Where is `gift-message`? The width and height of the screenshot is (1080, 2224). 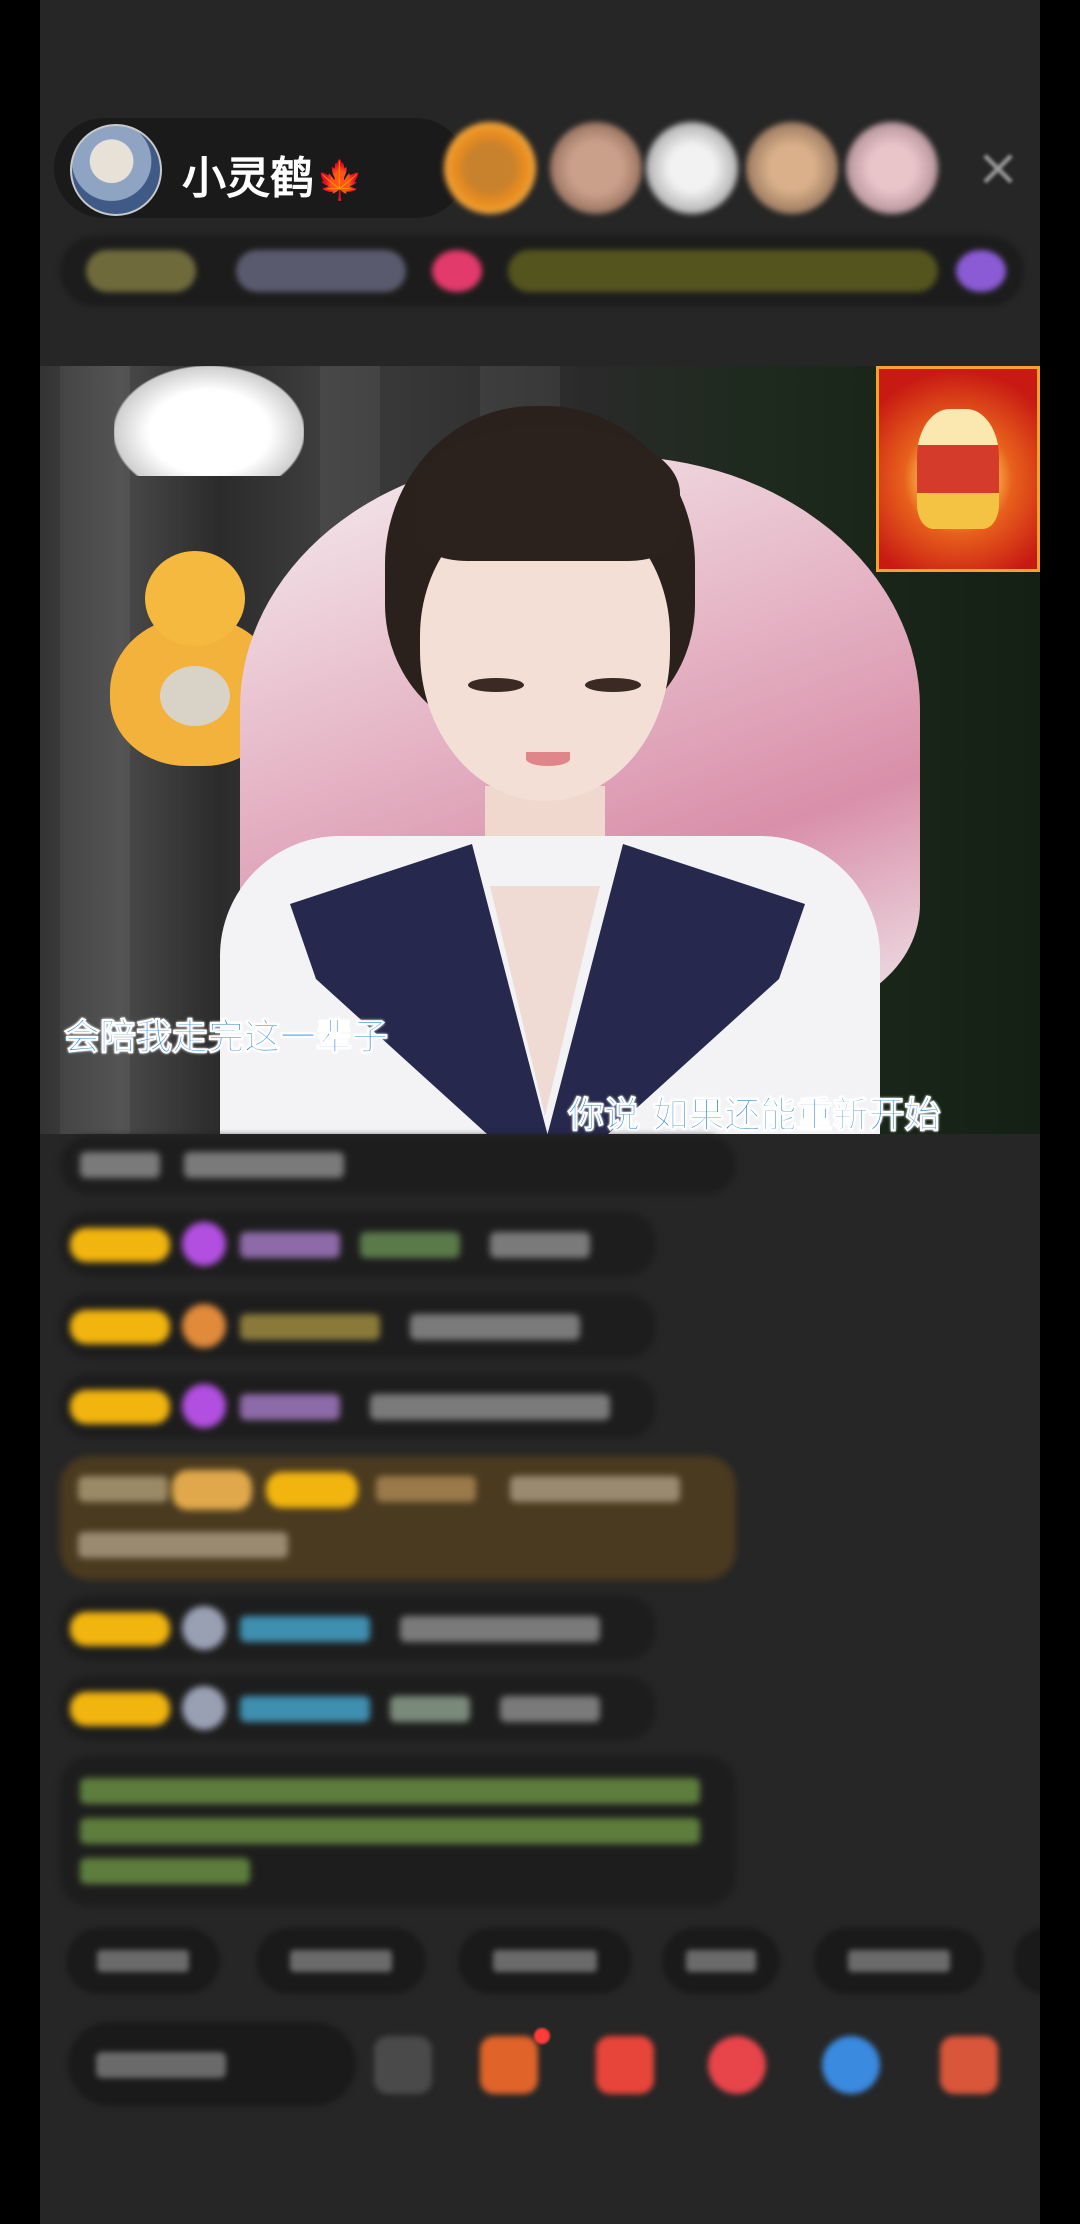 gift-message is located at coordinates (398, 1518).